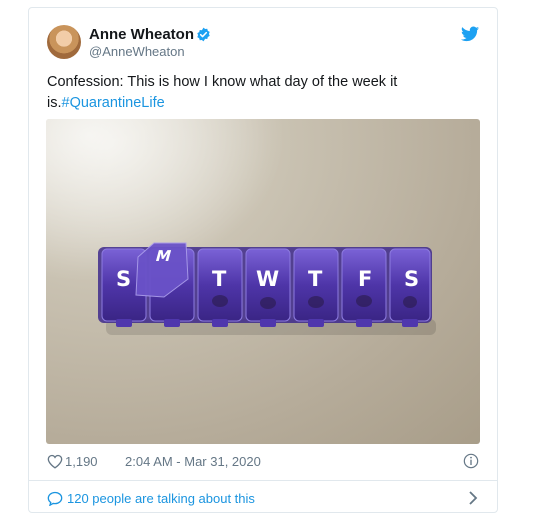 Image resolution: width=550 pixels, height=528 pixels. Describe the element at coordinates (263, 462) in the screenshot. I see `tweet-footer: 1,190 2:04 AM - Mar 31, 2020` at that location.